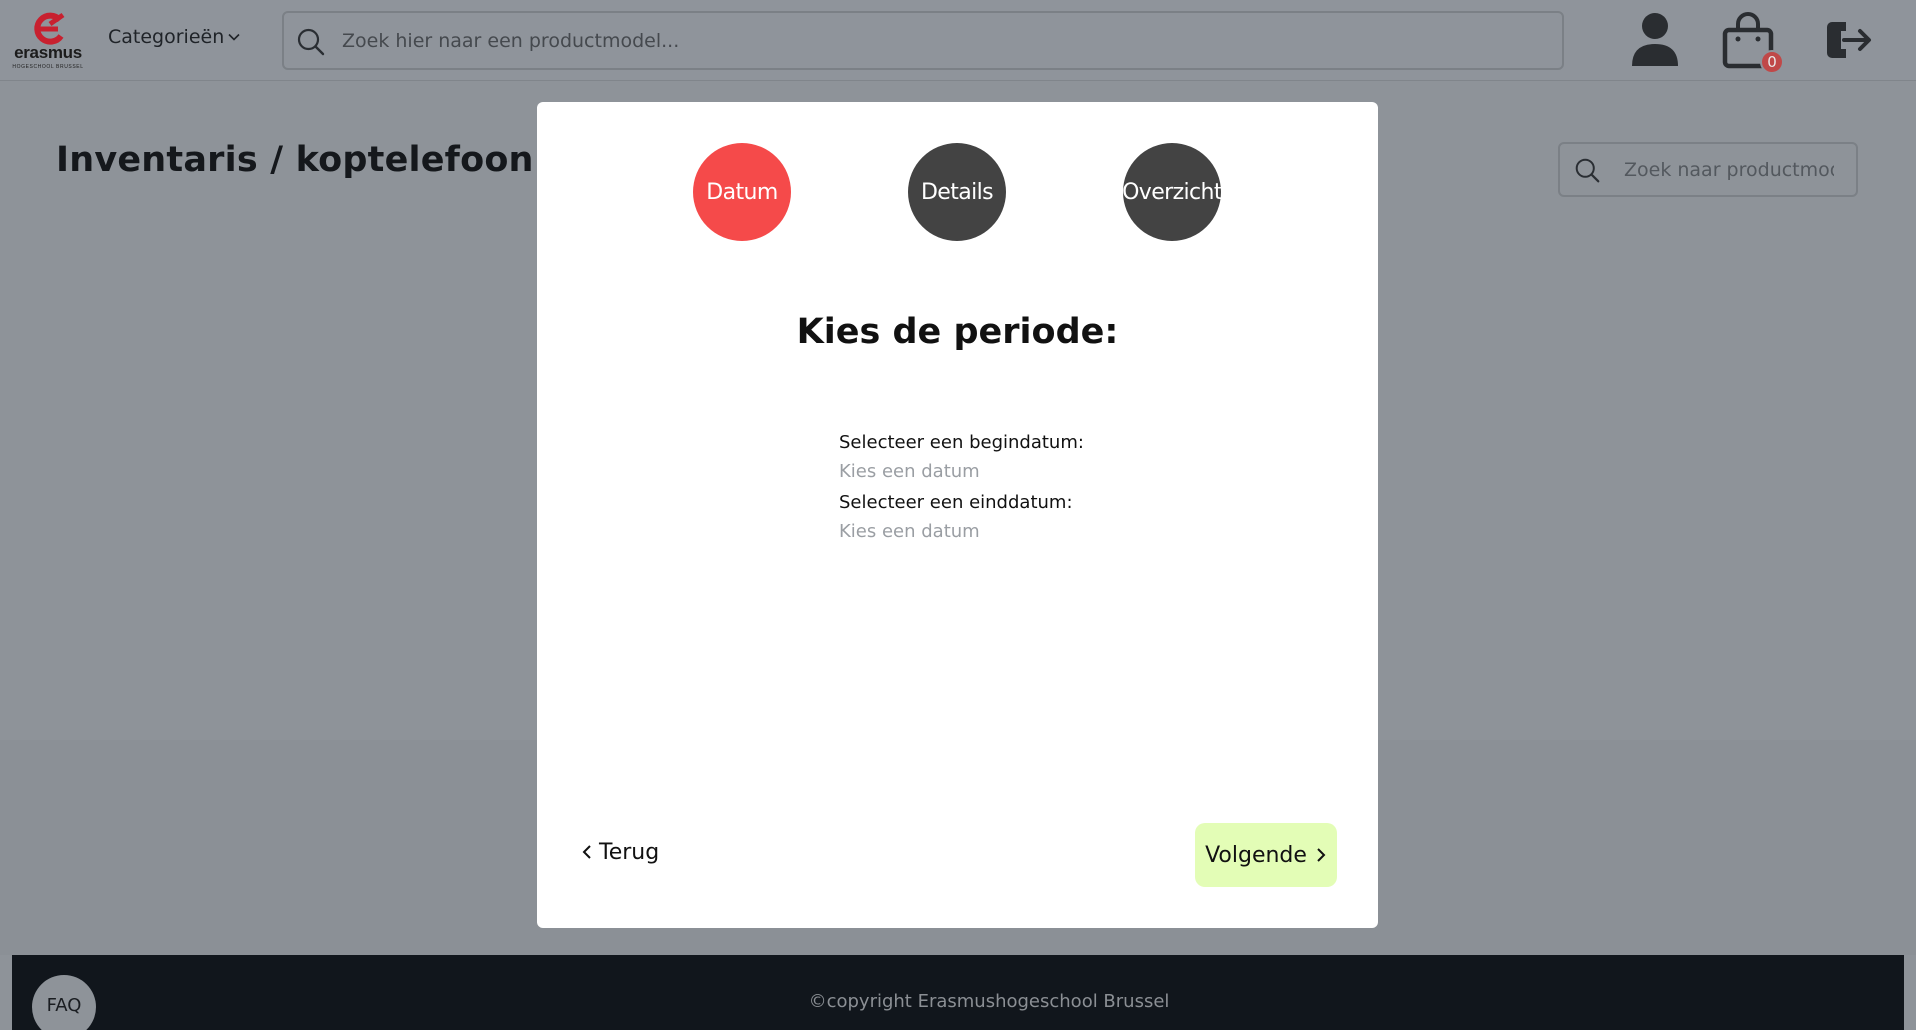 This screenshot has height=1030, width=1916. Describe the element at coordinates (742, 192) in the screenshot. I see `step-datum: Datum` at that location.